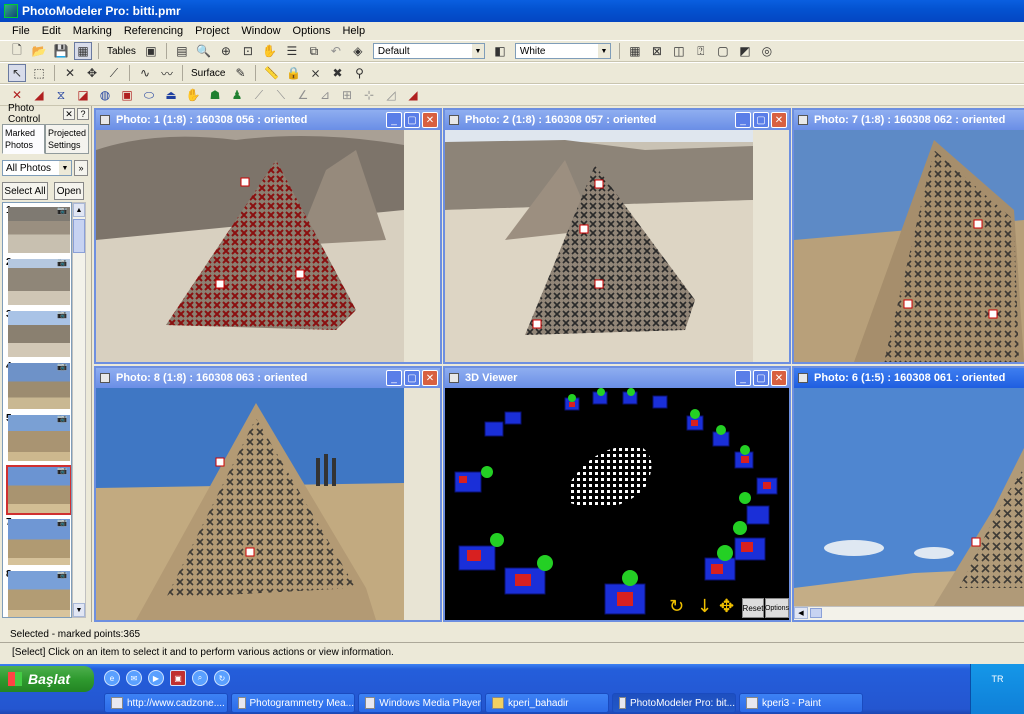  What do you see at coordinates (358, 51) in the screenshot?
I see `paint-style-icon: ◈` at bounding box center [358, 51].